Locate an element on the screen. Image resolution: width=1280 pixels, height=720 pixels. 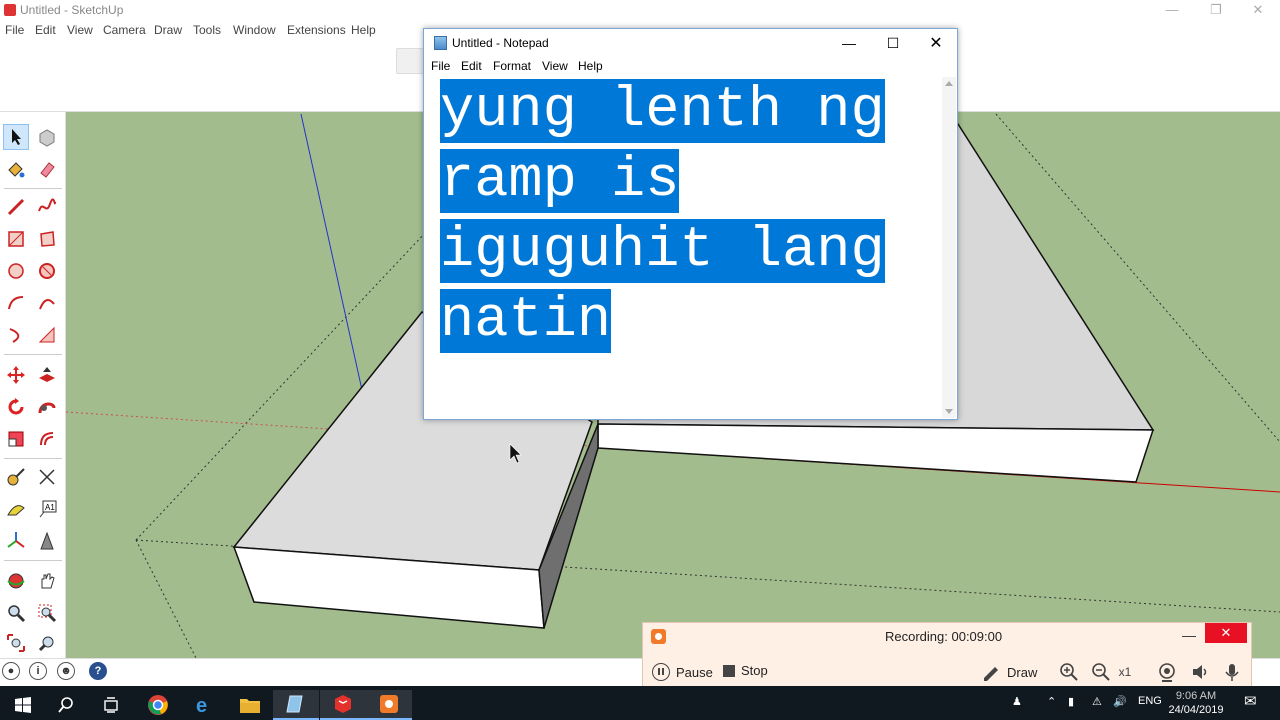
pan-icon is located at coordinates (47, 581).